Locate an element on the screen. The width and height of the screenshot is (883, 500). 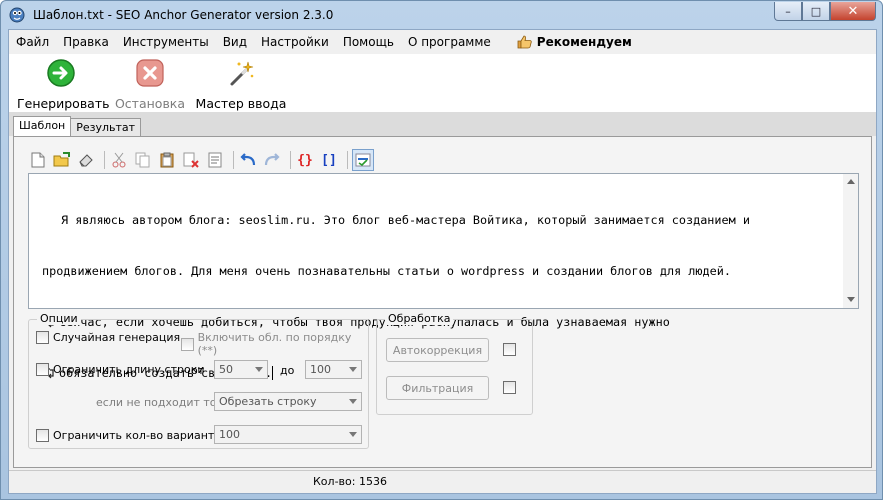
menu-recommend: Рекомендуем is located at coordinates (574, 42).